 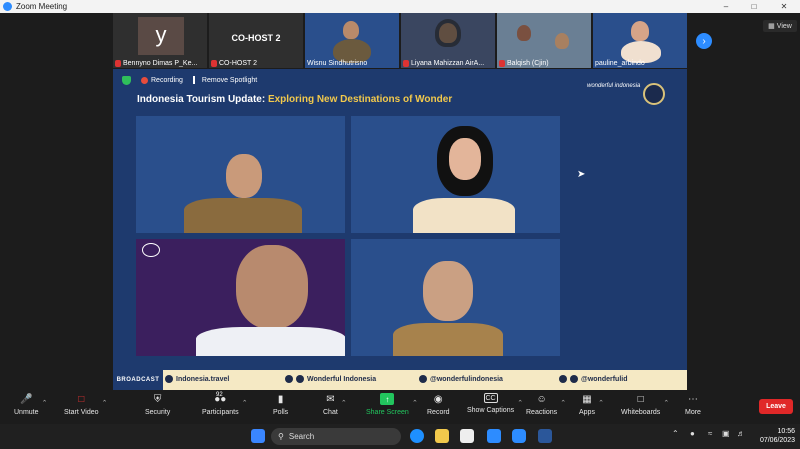 What do you see at coordinates (692, 399) in the screenshot?
I see `more-icon: ⋯` at bounding box center [692, 399].